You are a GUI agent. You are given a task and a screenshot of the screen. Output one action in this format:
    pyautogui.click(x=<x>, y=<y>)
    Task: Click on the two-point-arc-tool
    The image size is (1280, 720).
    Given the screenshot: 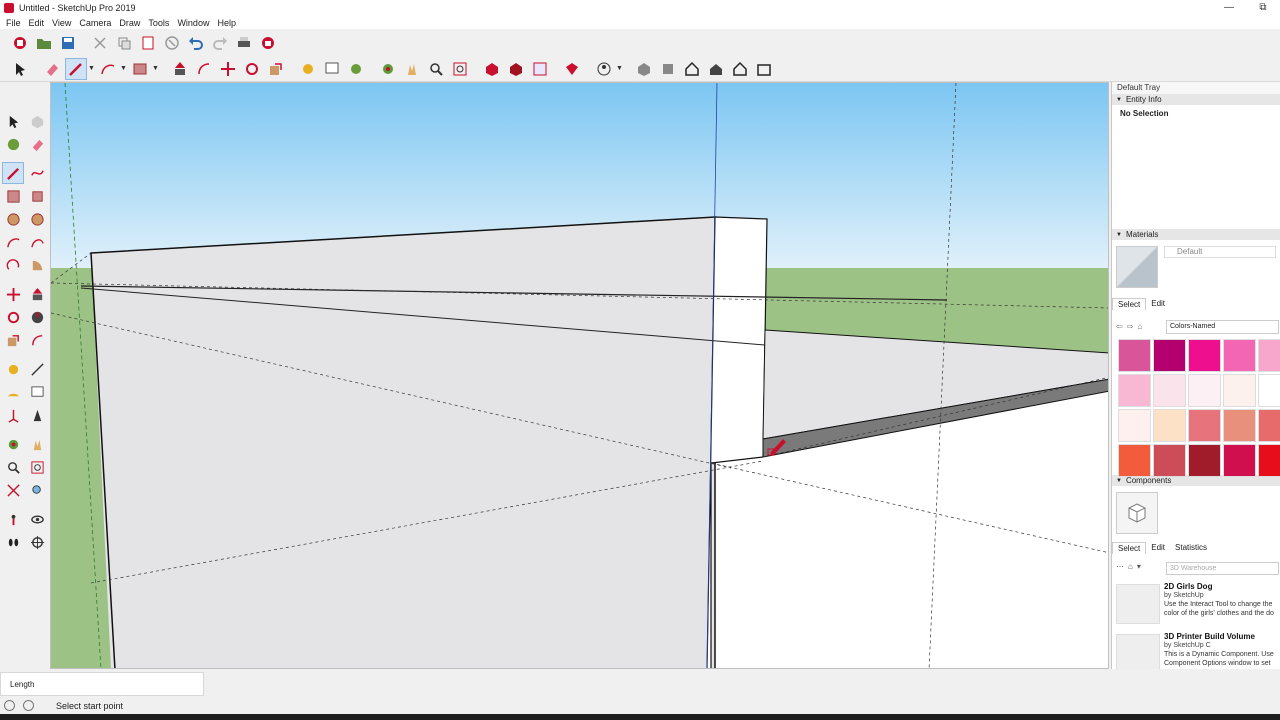 What is the action you would take?
    pyautogui.click(x=37, y=242)
    